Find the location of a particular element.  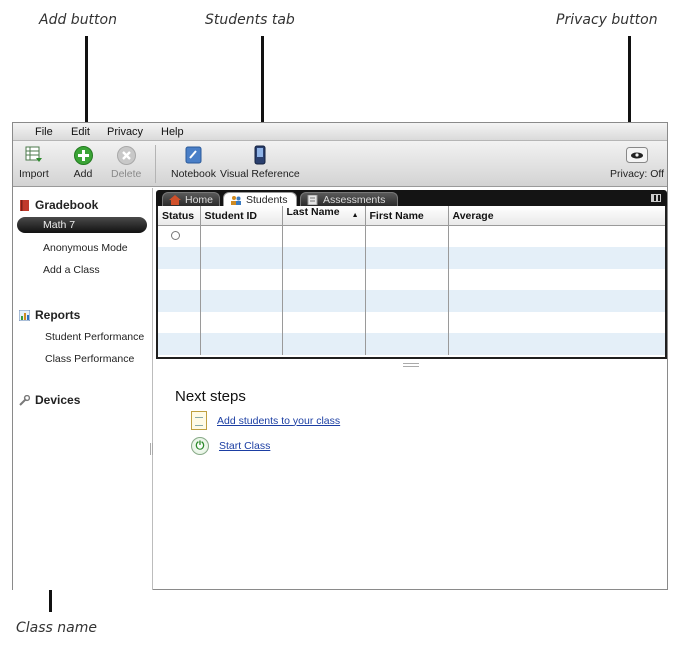

reports-label: Reports is located at coordinates (58, 315).